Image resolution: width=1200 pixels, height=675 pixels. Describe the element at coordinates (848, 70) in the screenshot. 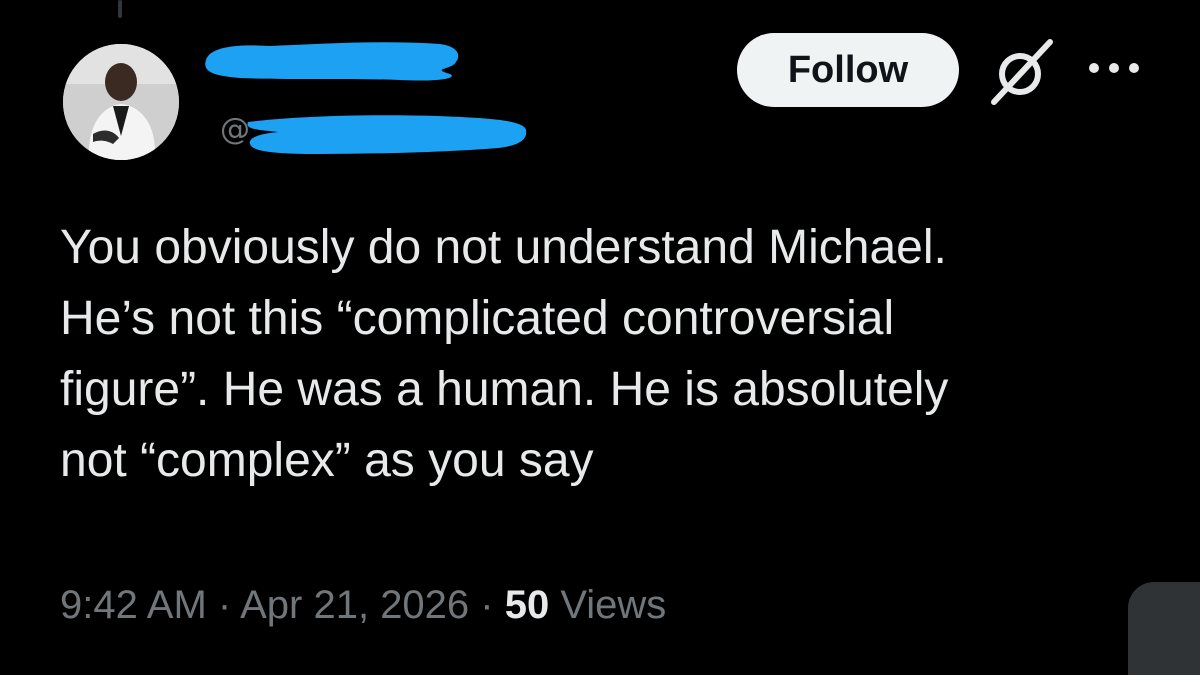

I see `follow-button: Follow` at that location.